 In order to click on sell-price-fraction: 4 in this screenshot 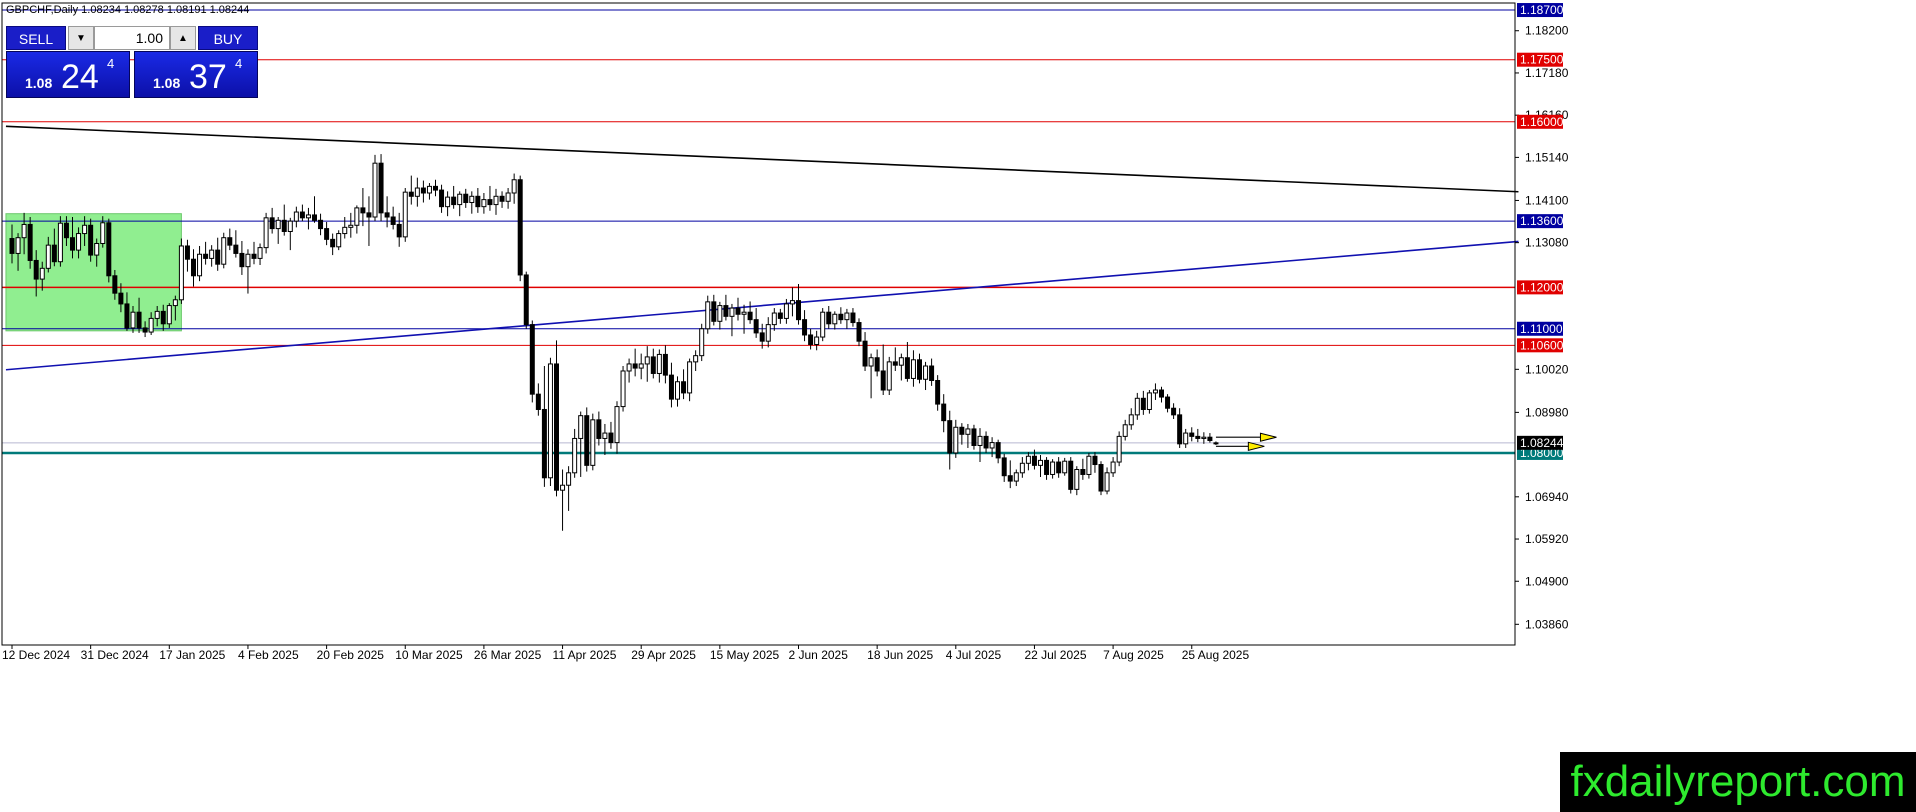, I will do `click(111, 63)`.